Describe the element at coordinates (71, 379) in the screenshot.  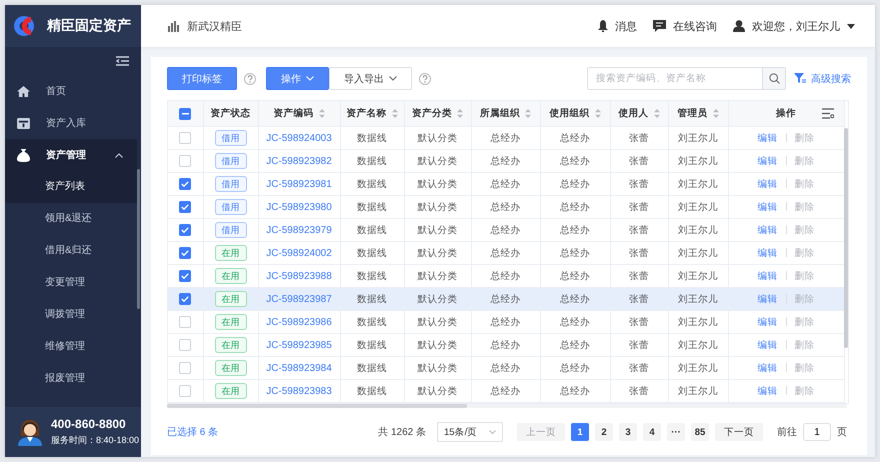
I see `submenu-item: 报废管理` at that location.